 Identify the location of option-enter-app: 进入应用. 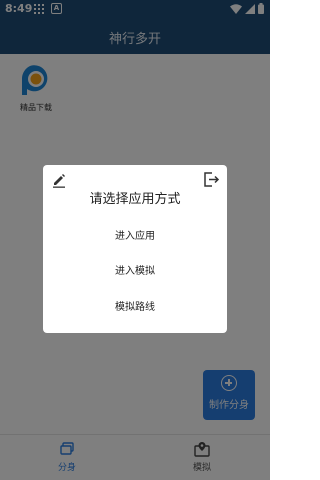
(135, 237).